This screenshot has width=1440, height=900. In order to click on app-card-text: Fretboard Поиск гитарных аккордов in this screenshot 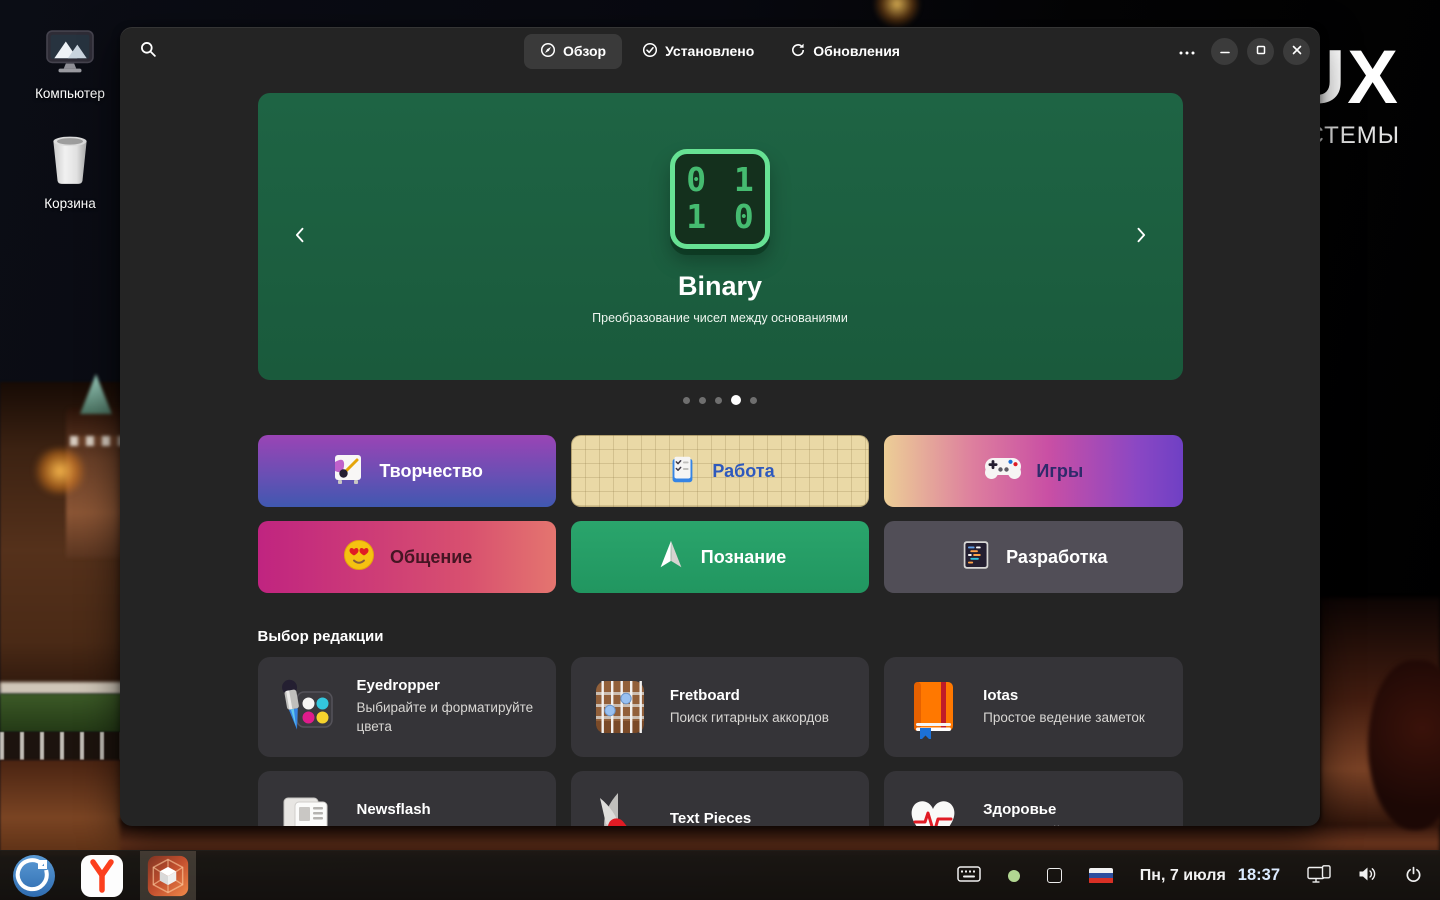, I will do `click(749, 707)`.